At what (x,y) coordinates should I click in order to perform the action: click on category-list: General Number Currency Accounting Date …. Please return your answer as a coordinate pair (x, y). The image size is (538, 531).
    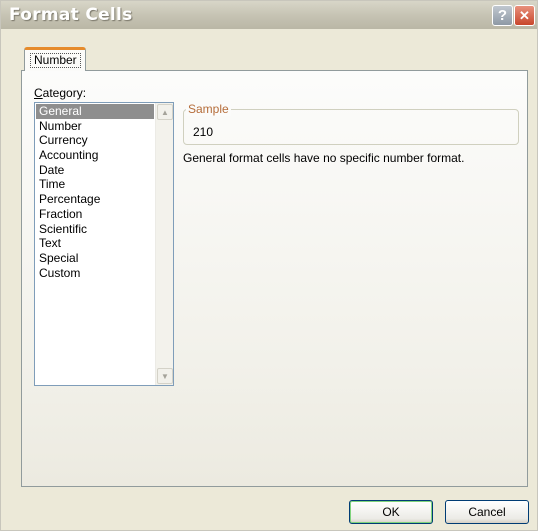
    Looking at the image, I should click on (95, 192).